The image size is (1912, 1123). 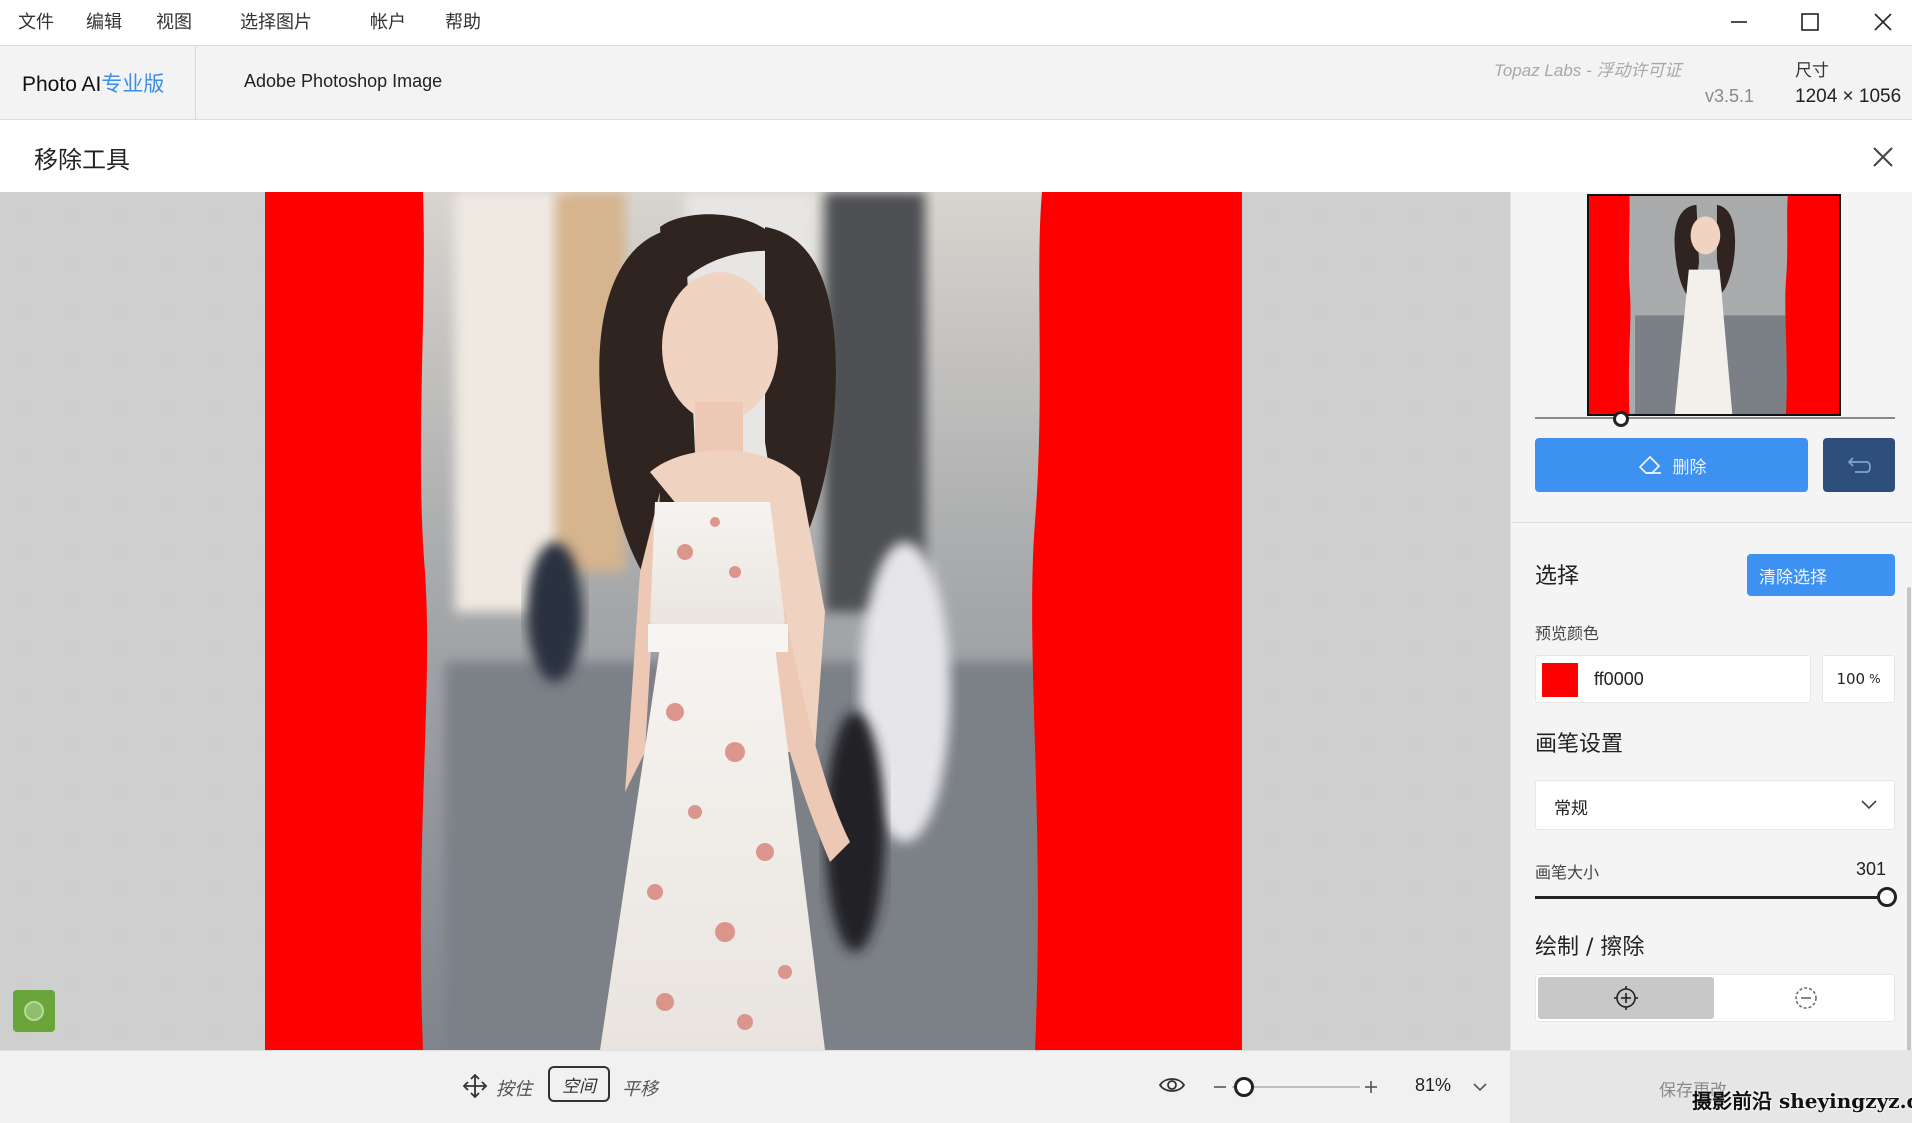 I want to click on menu-account: 帐户, so click(x=388, y=21).